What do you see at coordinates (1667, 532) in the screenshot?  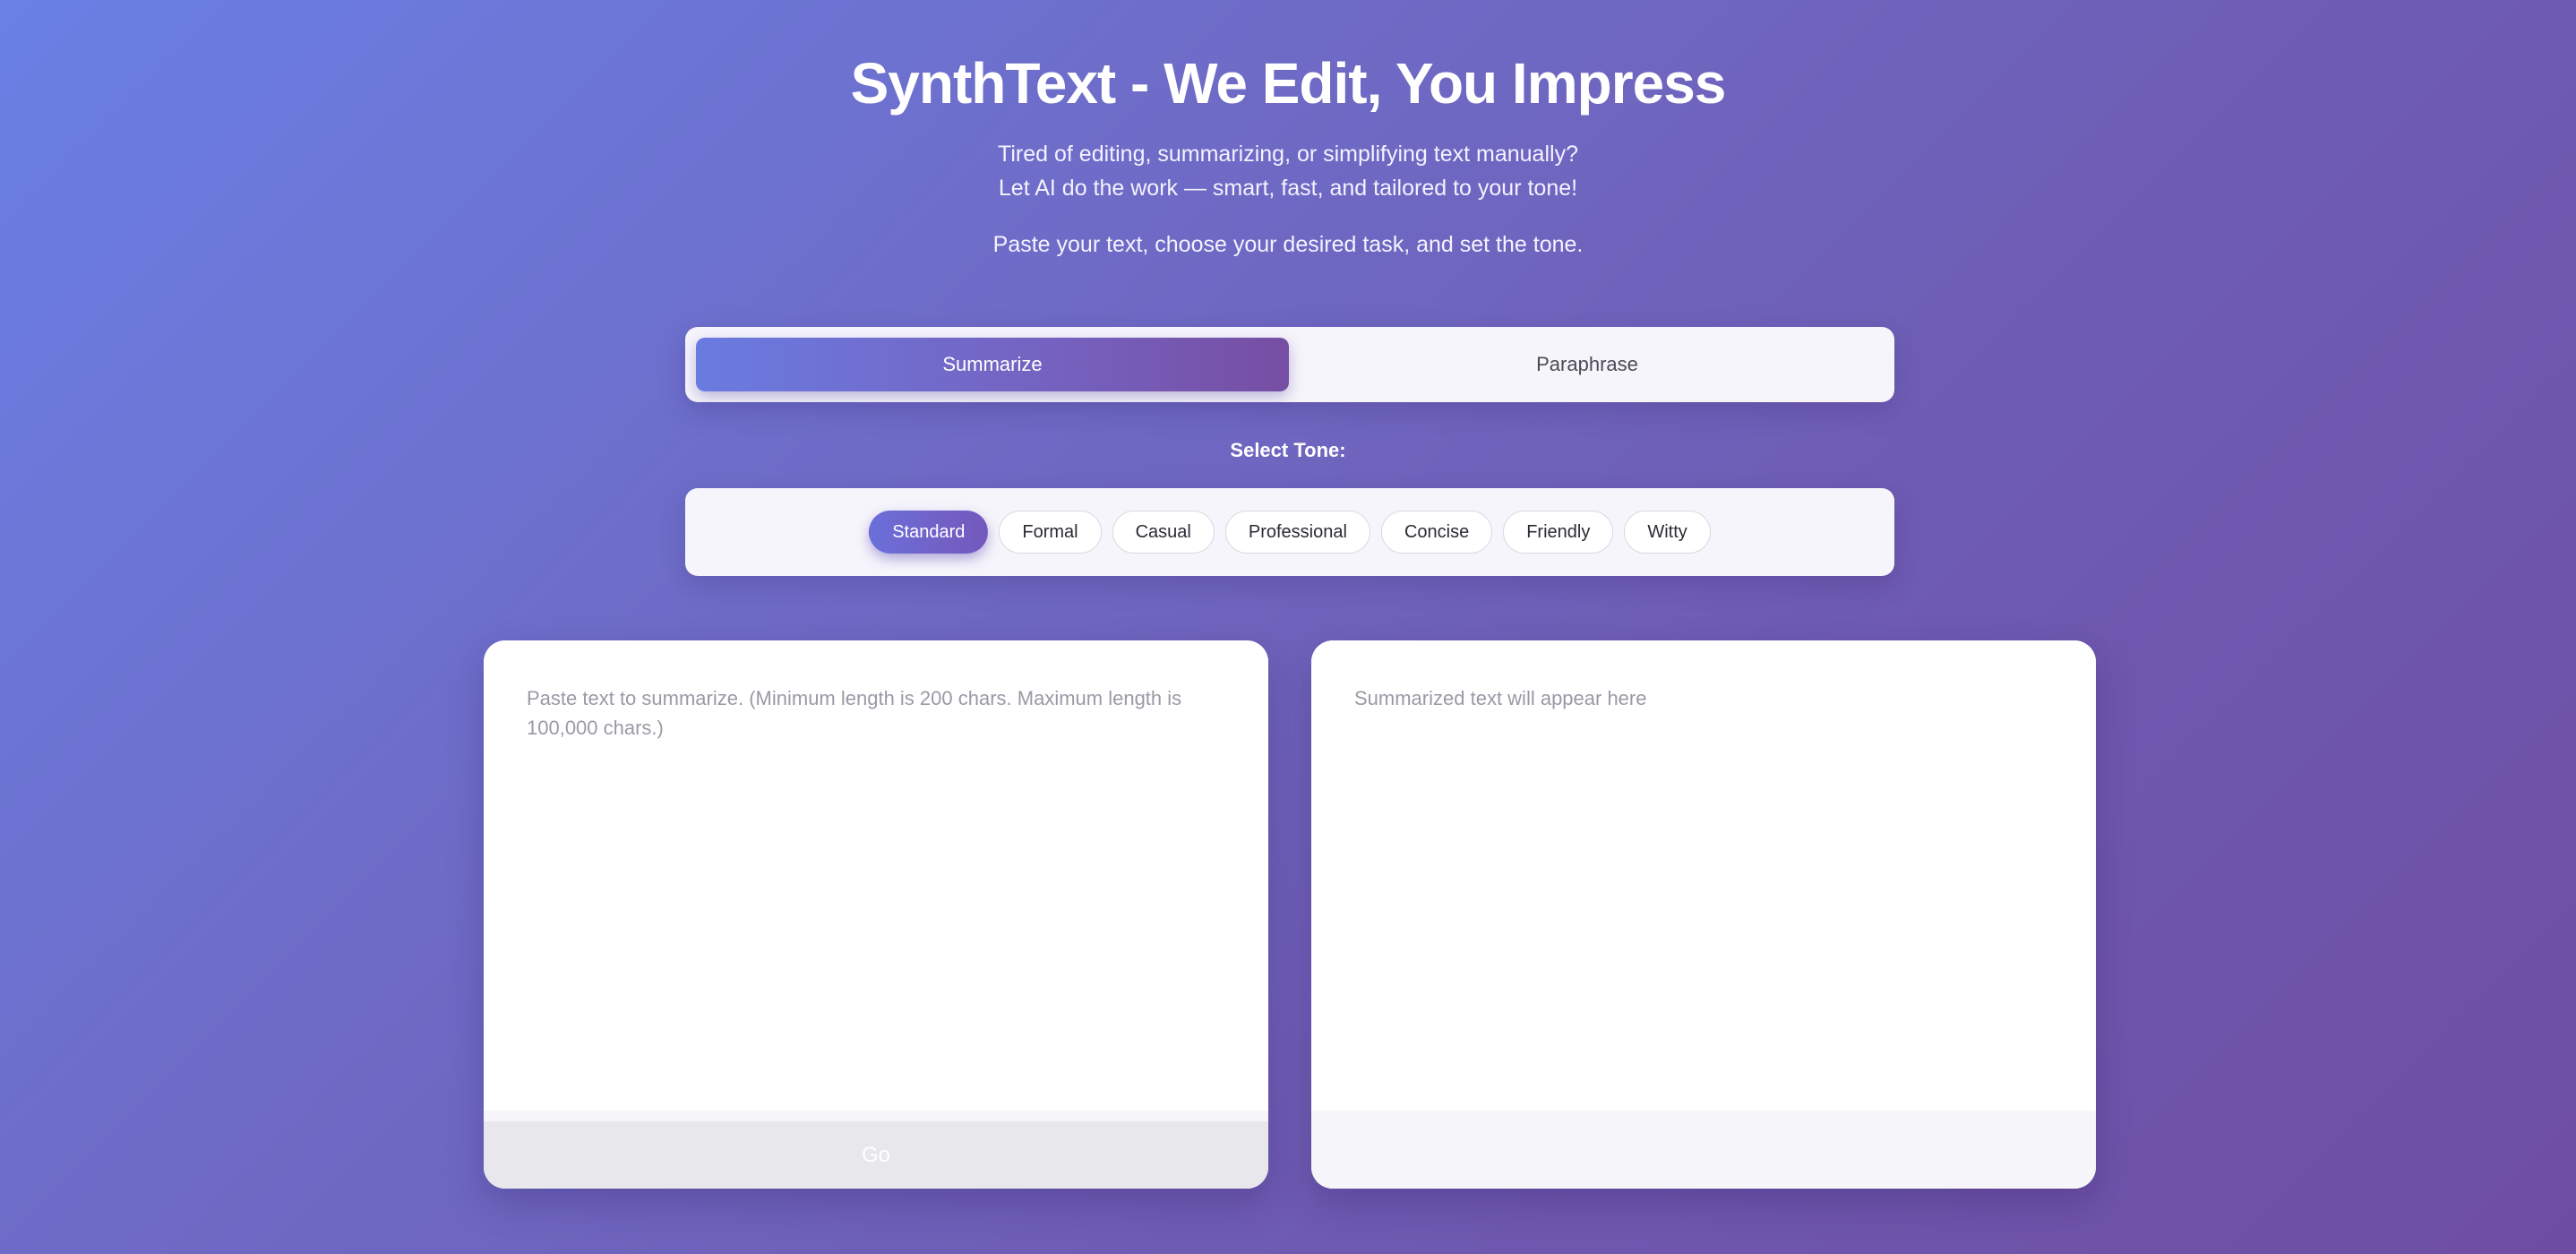 I see `tone-witty-button: Witty` at bounding box center [1667, 532].